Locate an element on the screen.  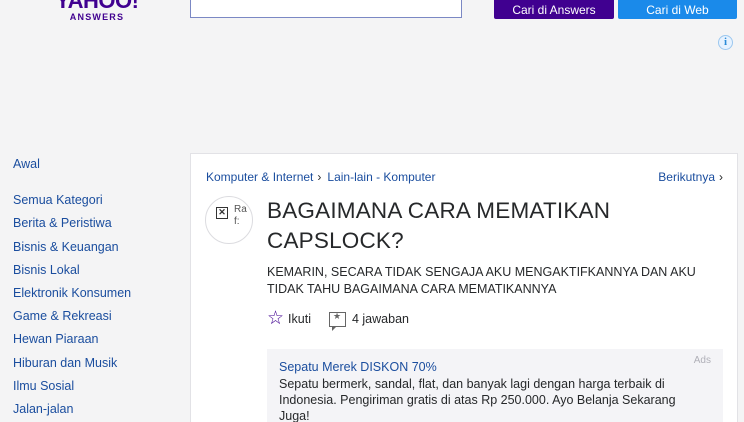
star-icon: ☆ is located at coordinates (275, 318).